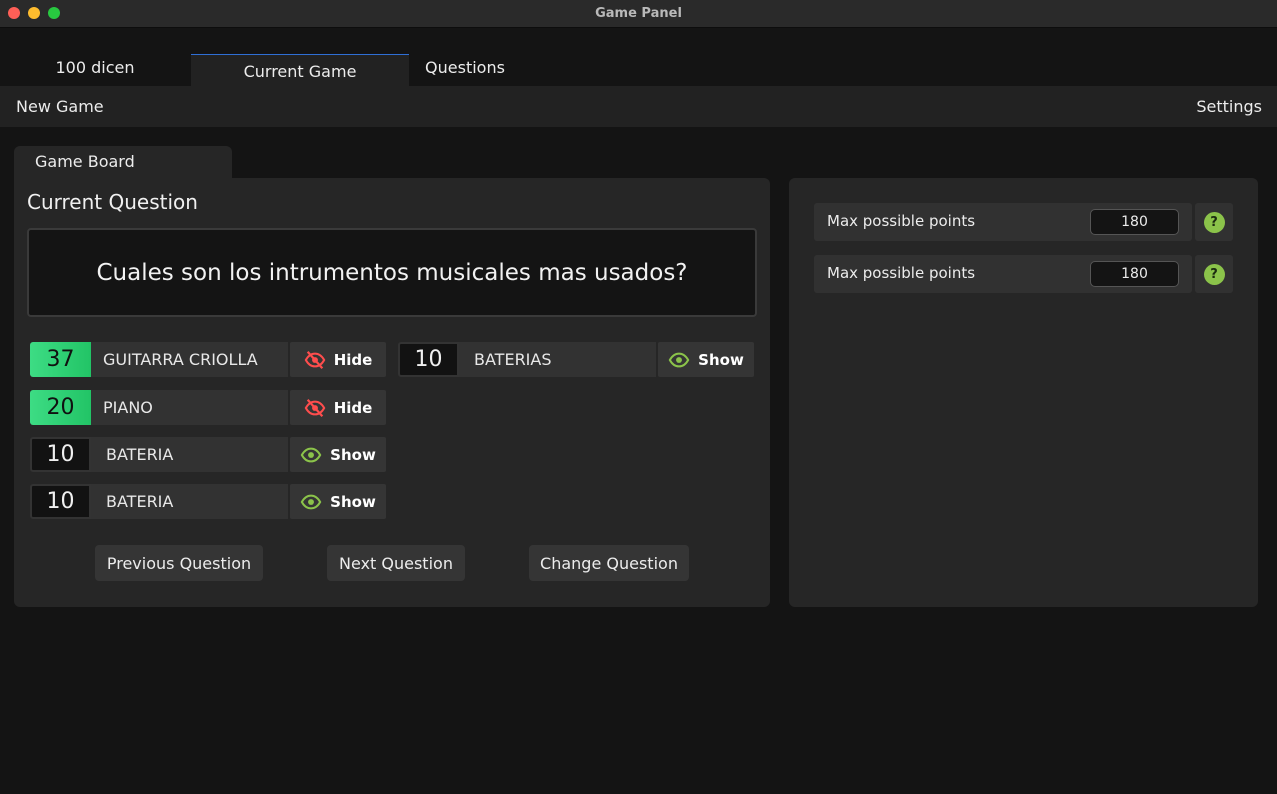 The image size is (1277, 794). I want to click on main-tabs: 100 dicen Current Game Questions, so click(638, 57).